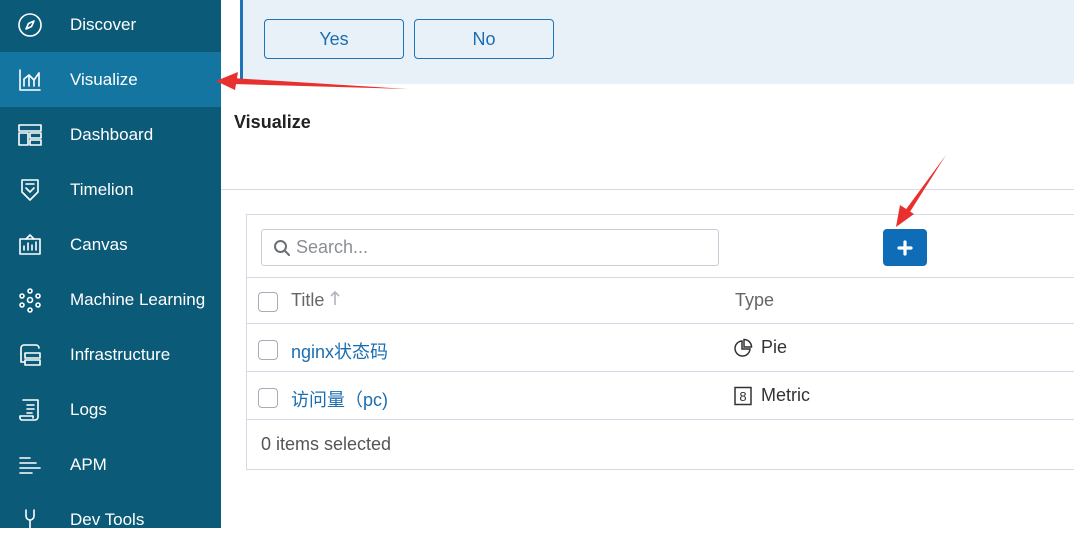 The width and height of the screenshot is (1074, 547). I want to click on sidebar-item-canvas: Canvas, so click(110, 244).